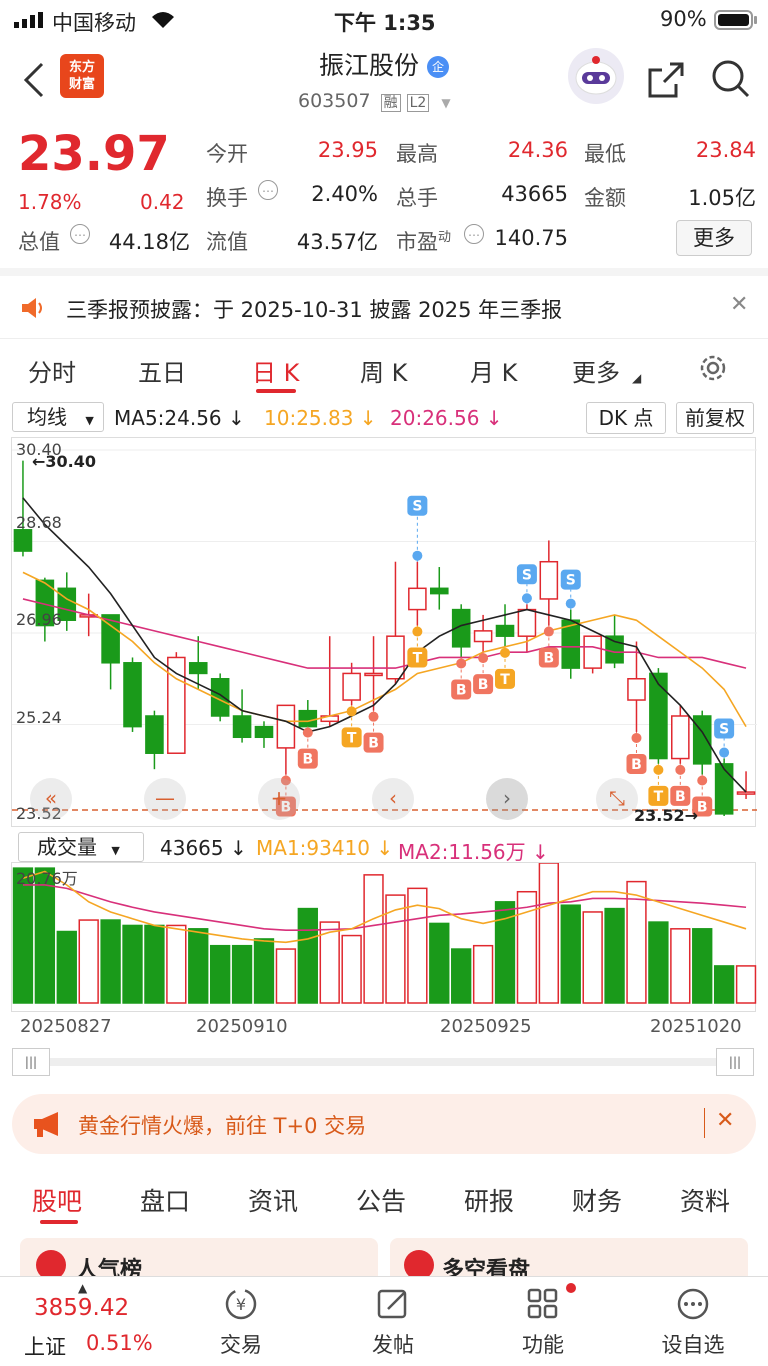 The image size is (768, 1366). What do you see at coordinates (58, 417) in the screenshot?
I see `indicator-select: 均线 ▼` at bounding box center [58, 417].